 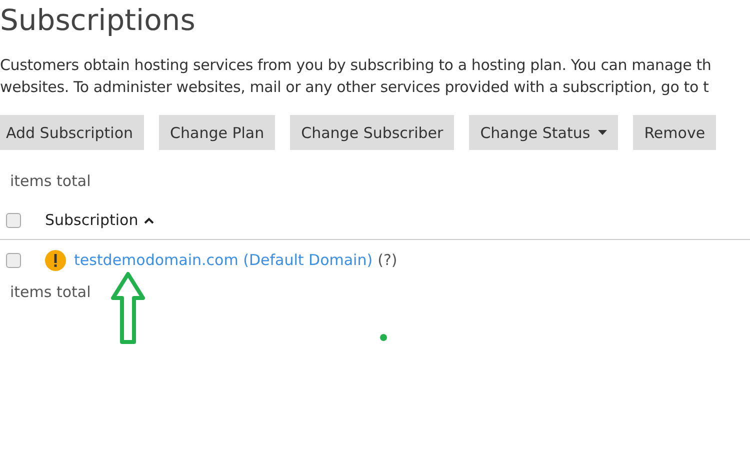 I want to click on column-header: Subscription, so click(x=91, y=220).